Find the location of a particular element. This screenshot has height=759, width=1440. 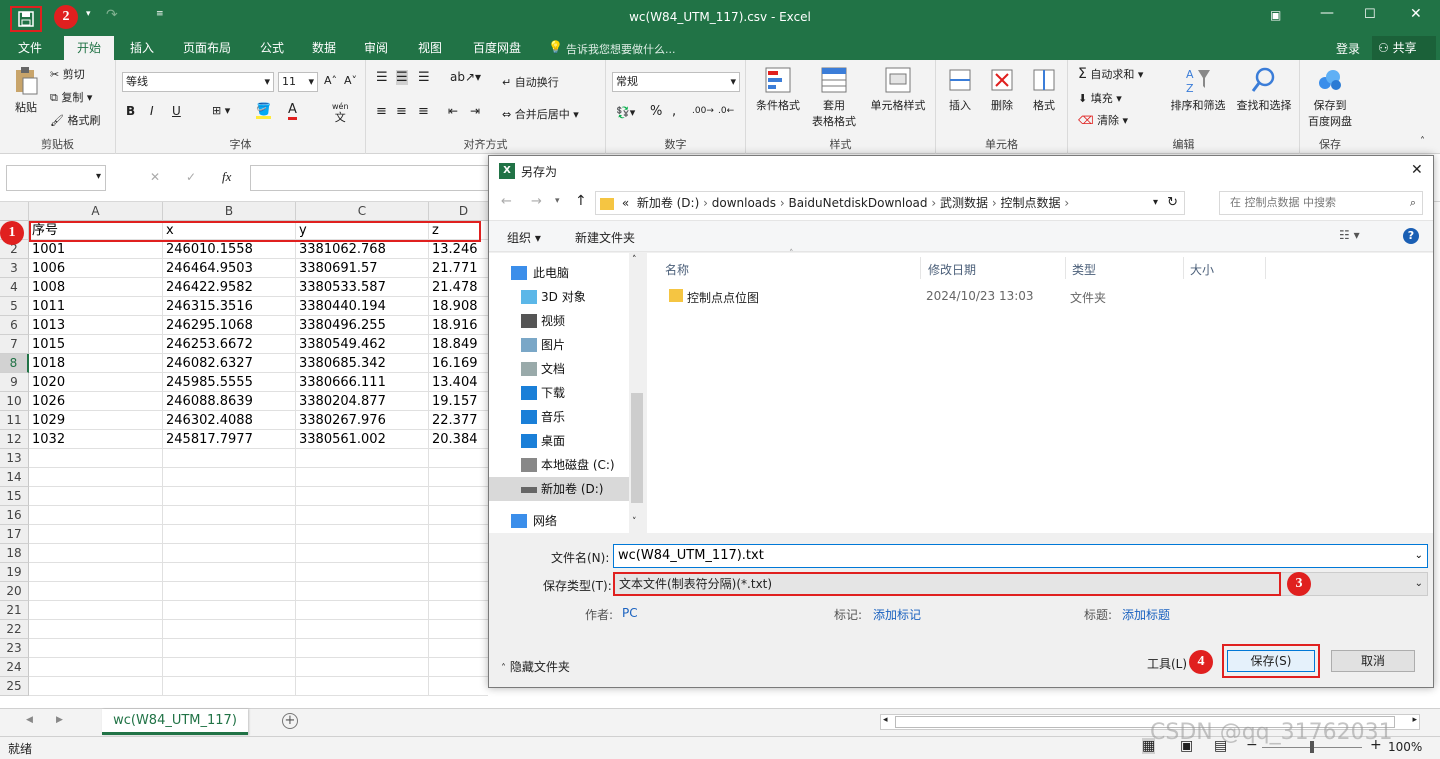

file-row: 控制点点位图 2024/10/23 13:03 文件夹 is located at coordinates (957, 296).